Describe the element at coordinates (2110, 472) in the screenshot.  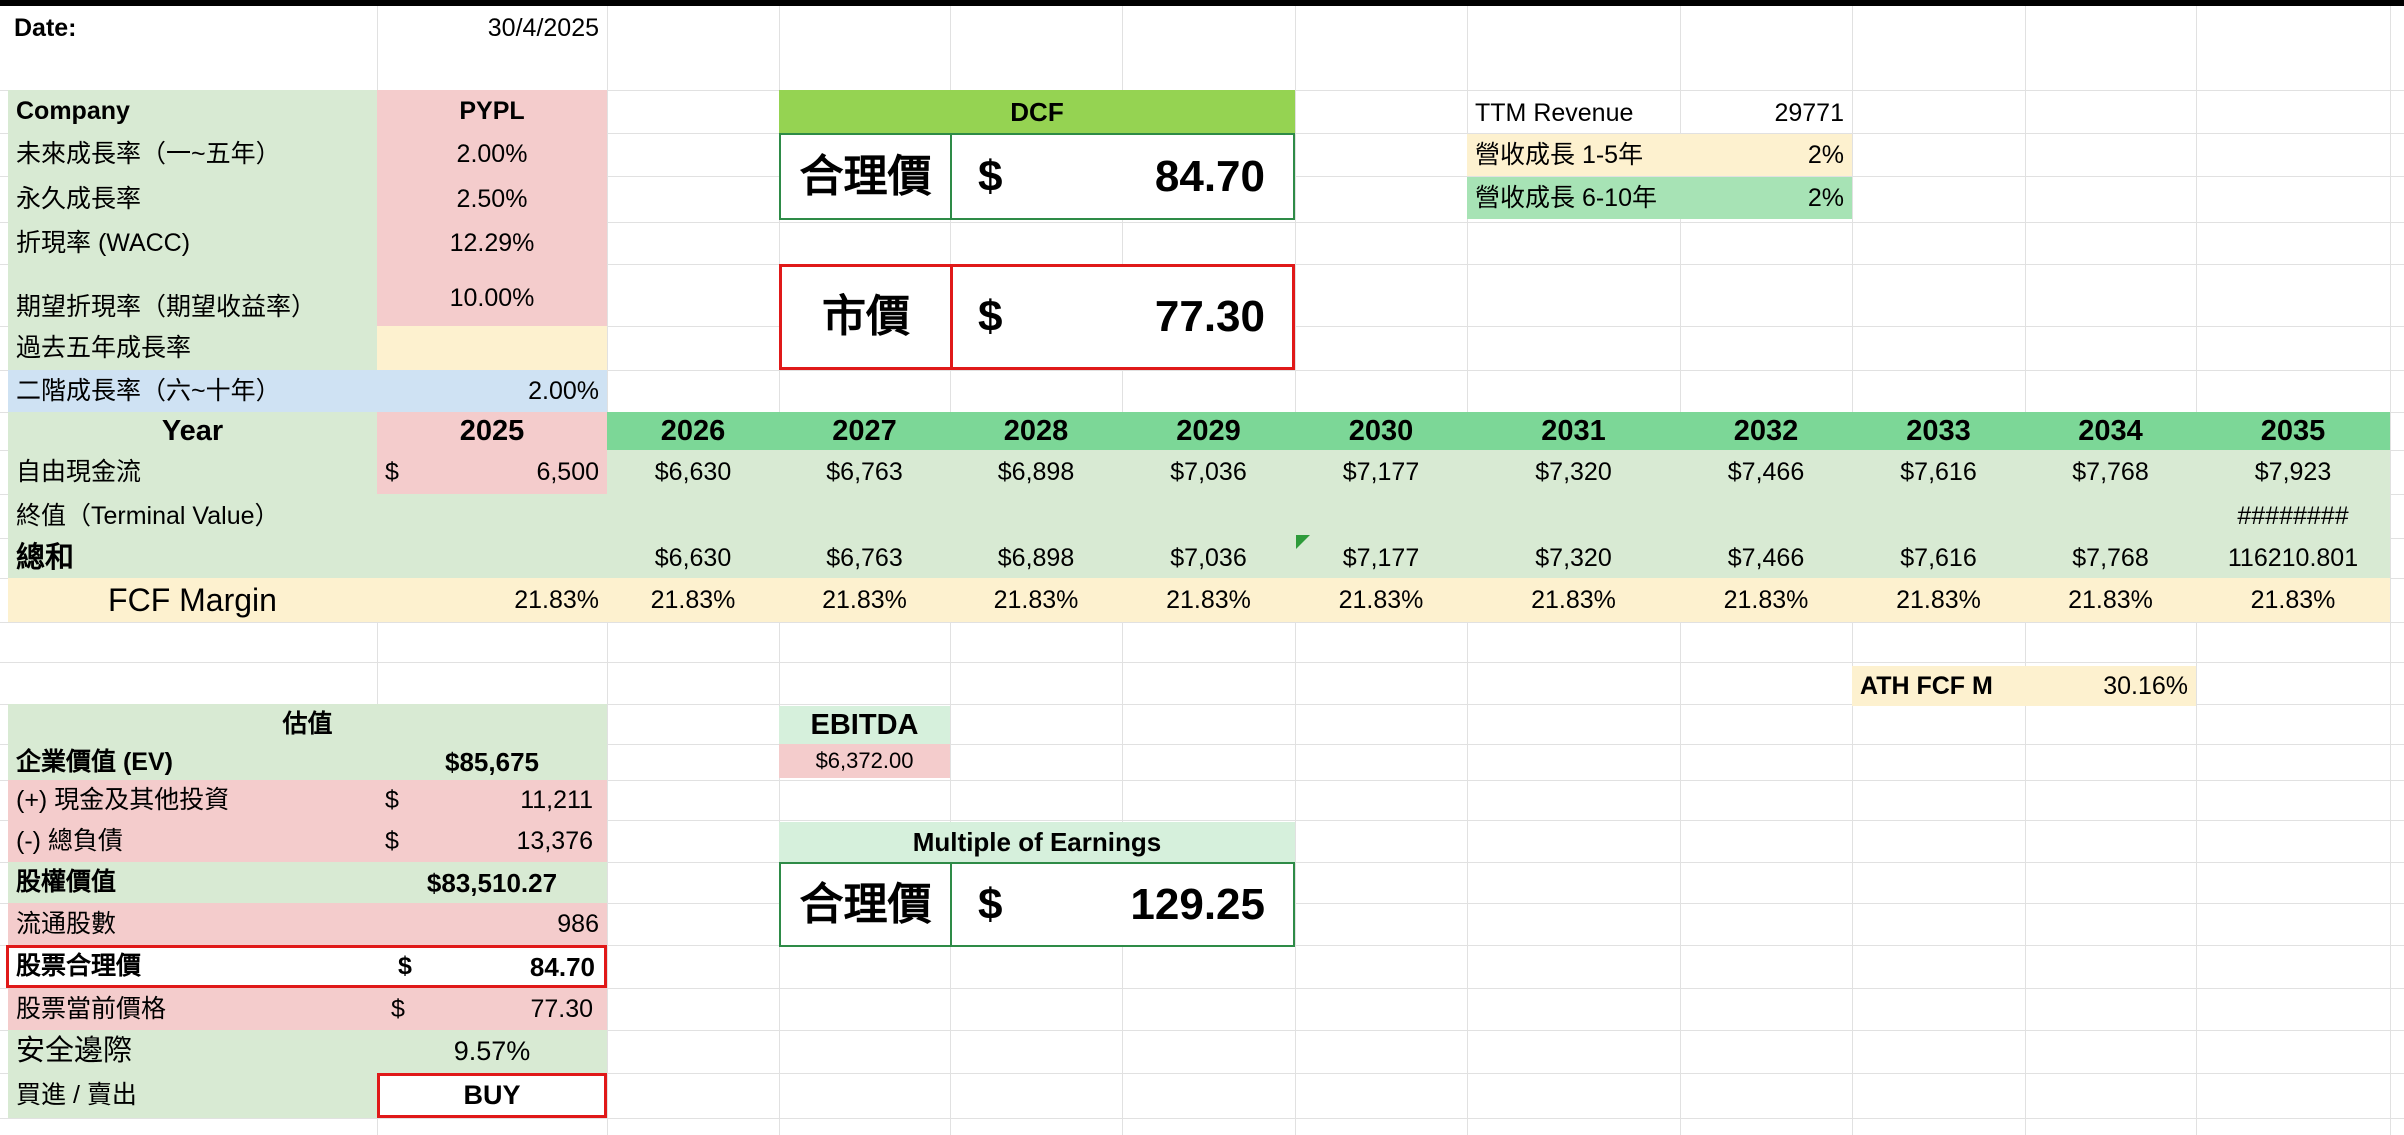
I see `fcf-cell: $7,768` at that location.